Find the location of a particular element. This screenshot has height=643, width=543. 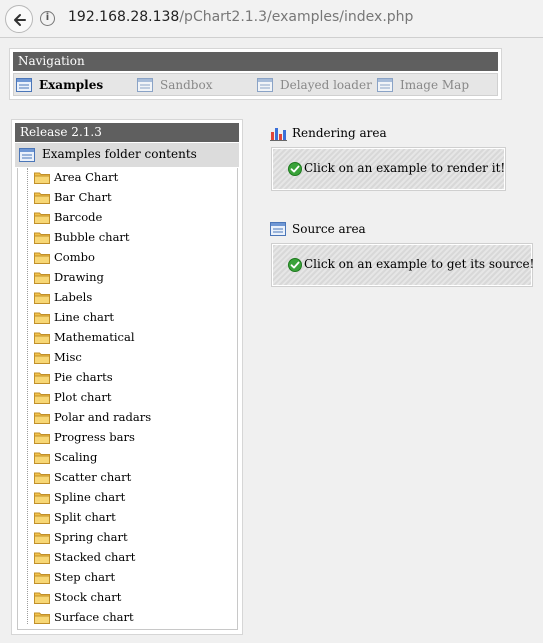

folder-item-label: Progress bars is located at coordinates (94, 437).